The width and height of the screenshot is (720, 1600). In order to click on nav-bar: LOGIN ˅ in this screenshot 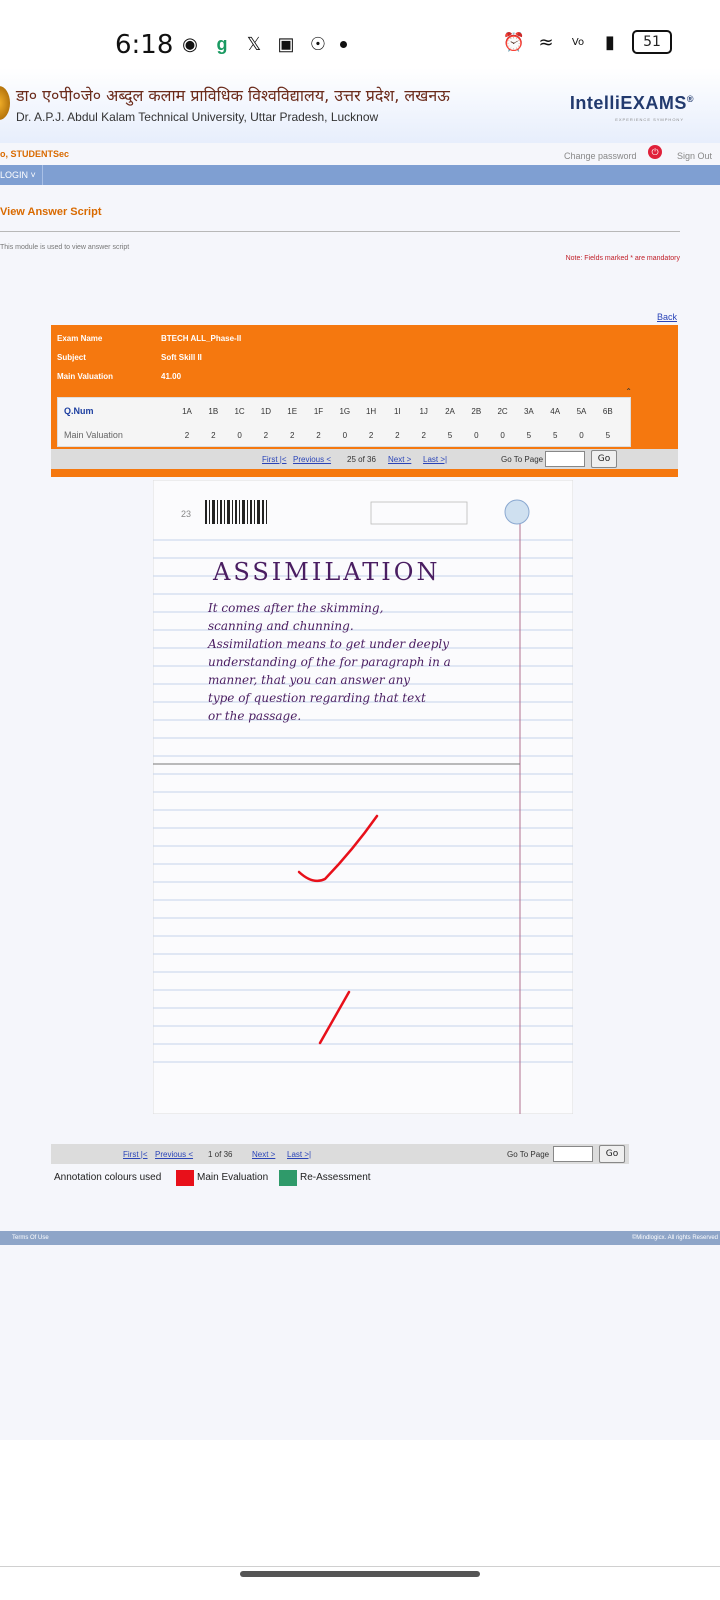, I will do `click(360, 175)`.